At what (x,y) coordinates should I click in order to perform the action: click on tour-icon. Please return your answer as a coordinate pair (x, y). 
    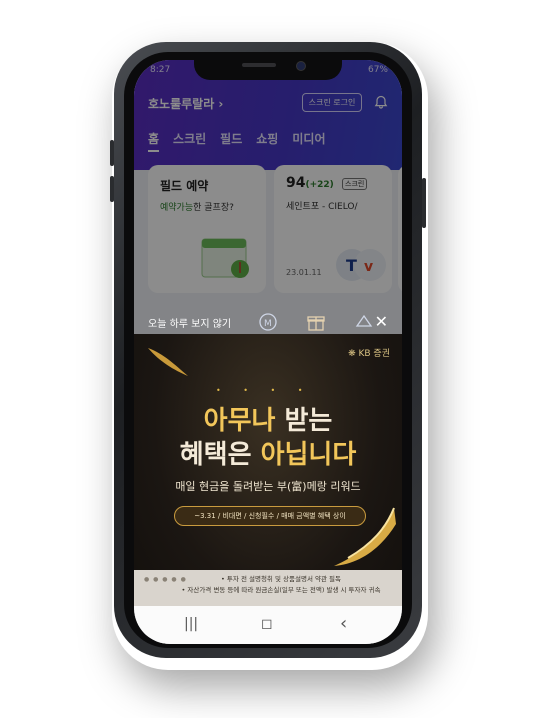
    Looking at the image, I should click on (364, 320).